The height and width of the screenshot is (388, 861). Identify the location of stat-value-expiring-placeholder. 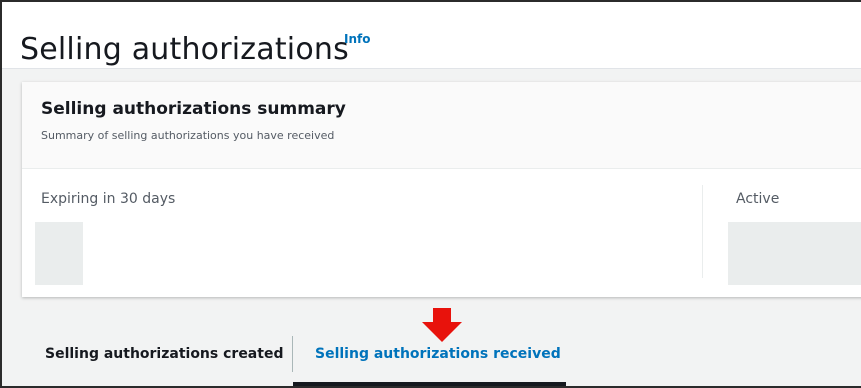
(59, 253).